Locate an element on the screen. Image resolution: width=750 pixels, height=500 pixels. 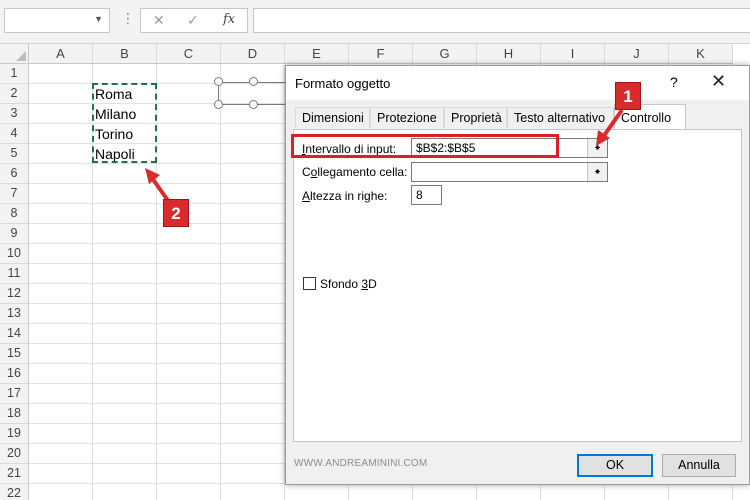
annotation-arrows is located at coordinates (384, 156).